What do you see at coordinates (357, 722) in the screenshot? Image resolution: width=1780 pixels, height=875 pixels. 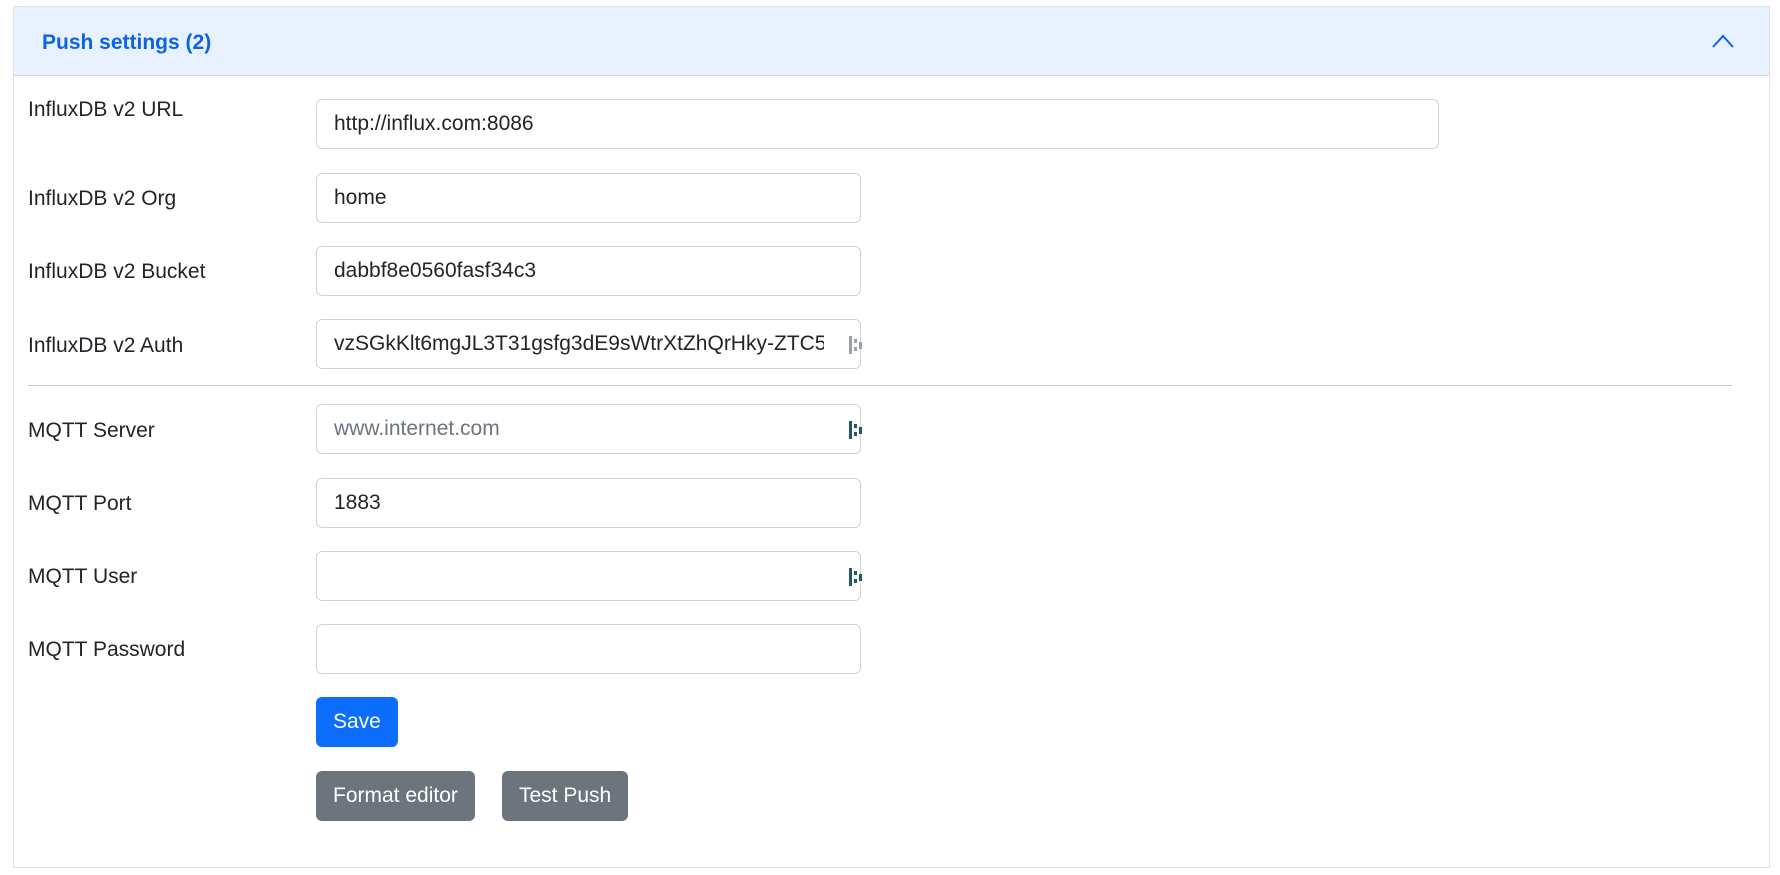 I see `save-button: Save` at bounding box center [357, 722].